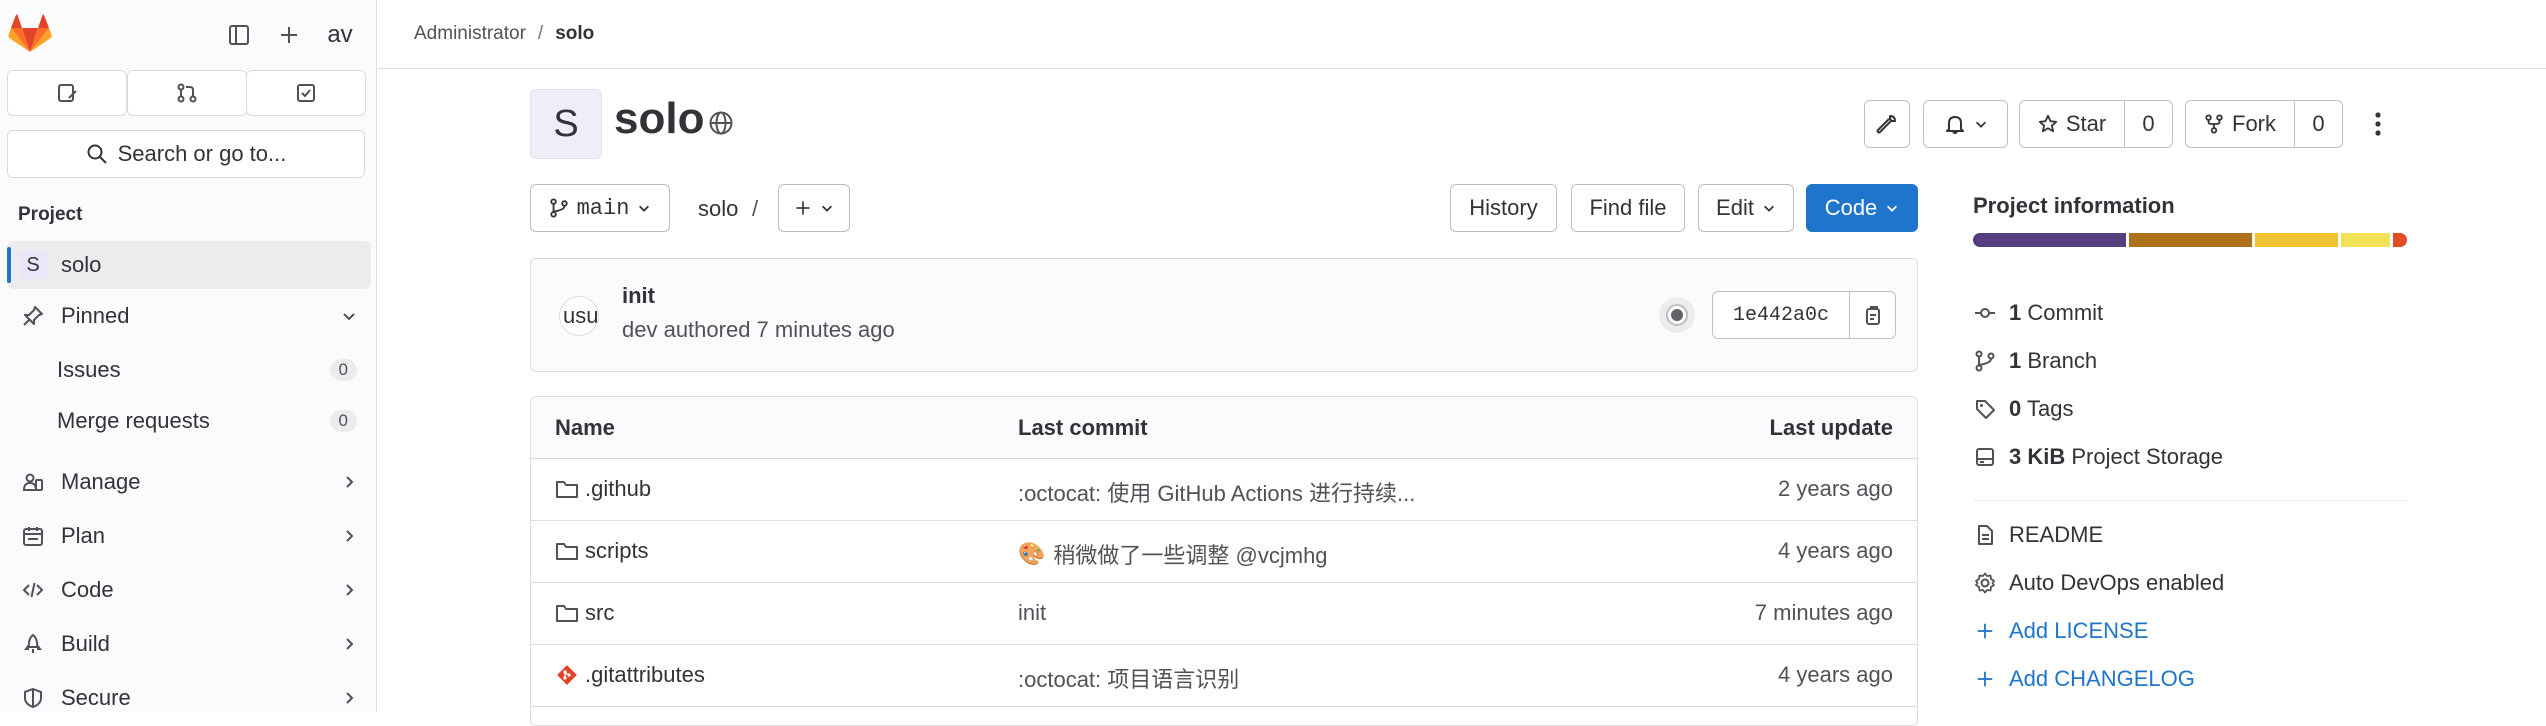  What do you see at coordinates (189, 265) in the screenshot?
I see `sidebar-item-project: S solo` at bounding box center [189, 265].